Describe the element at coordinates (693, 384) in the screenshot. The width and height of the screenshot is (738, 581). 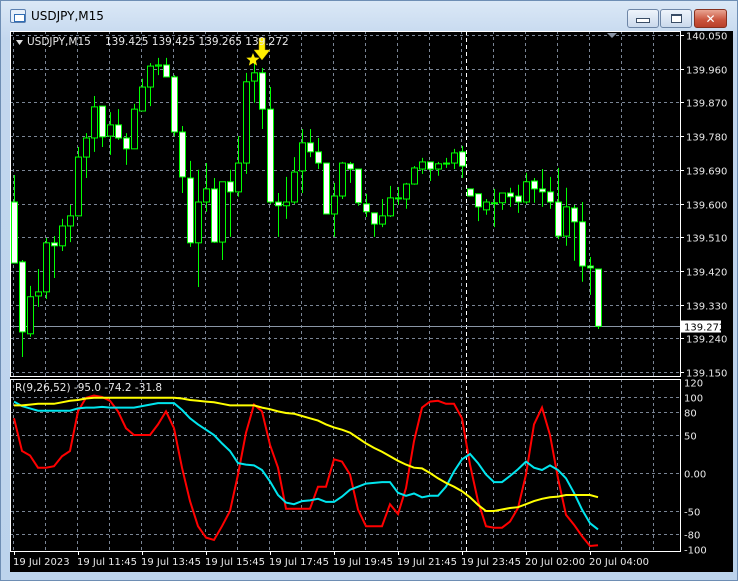
I see `indicator-axis-label: 120` at that location.